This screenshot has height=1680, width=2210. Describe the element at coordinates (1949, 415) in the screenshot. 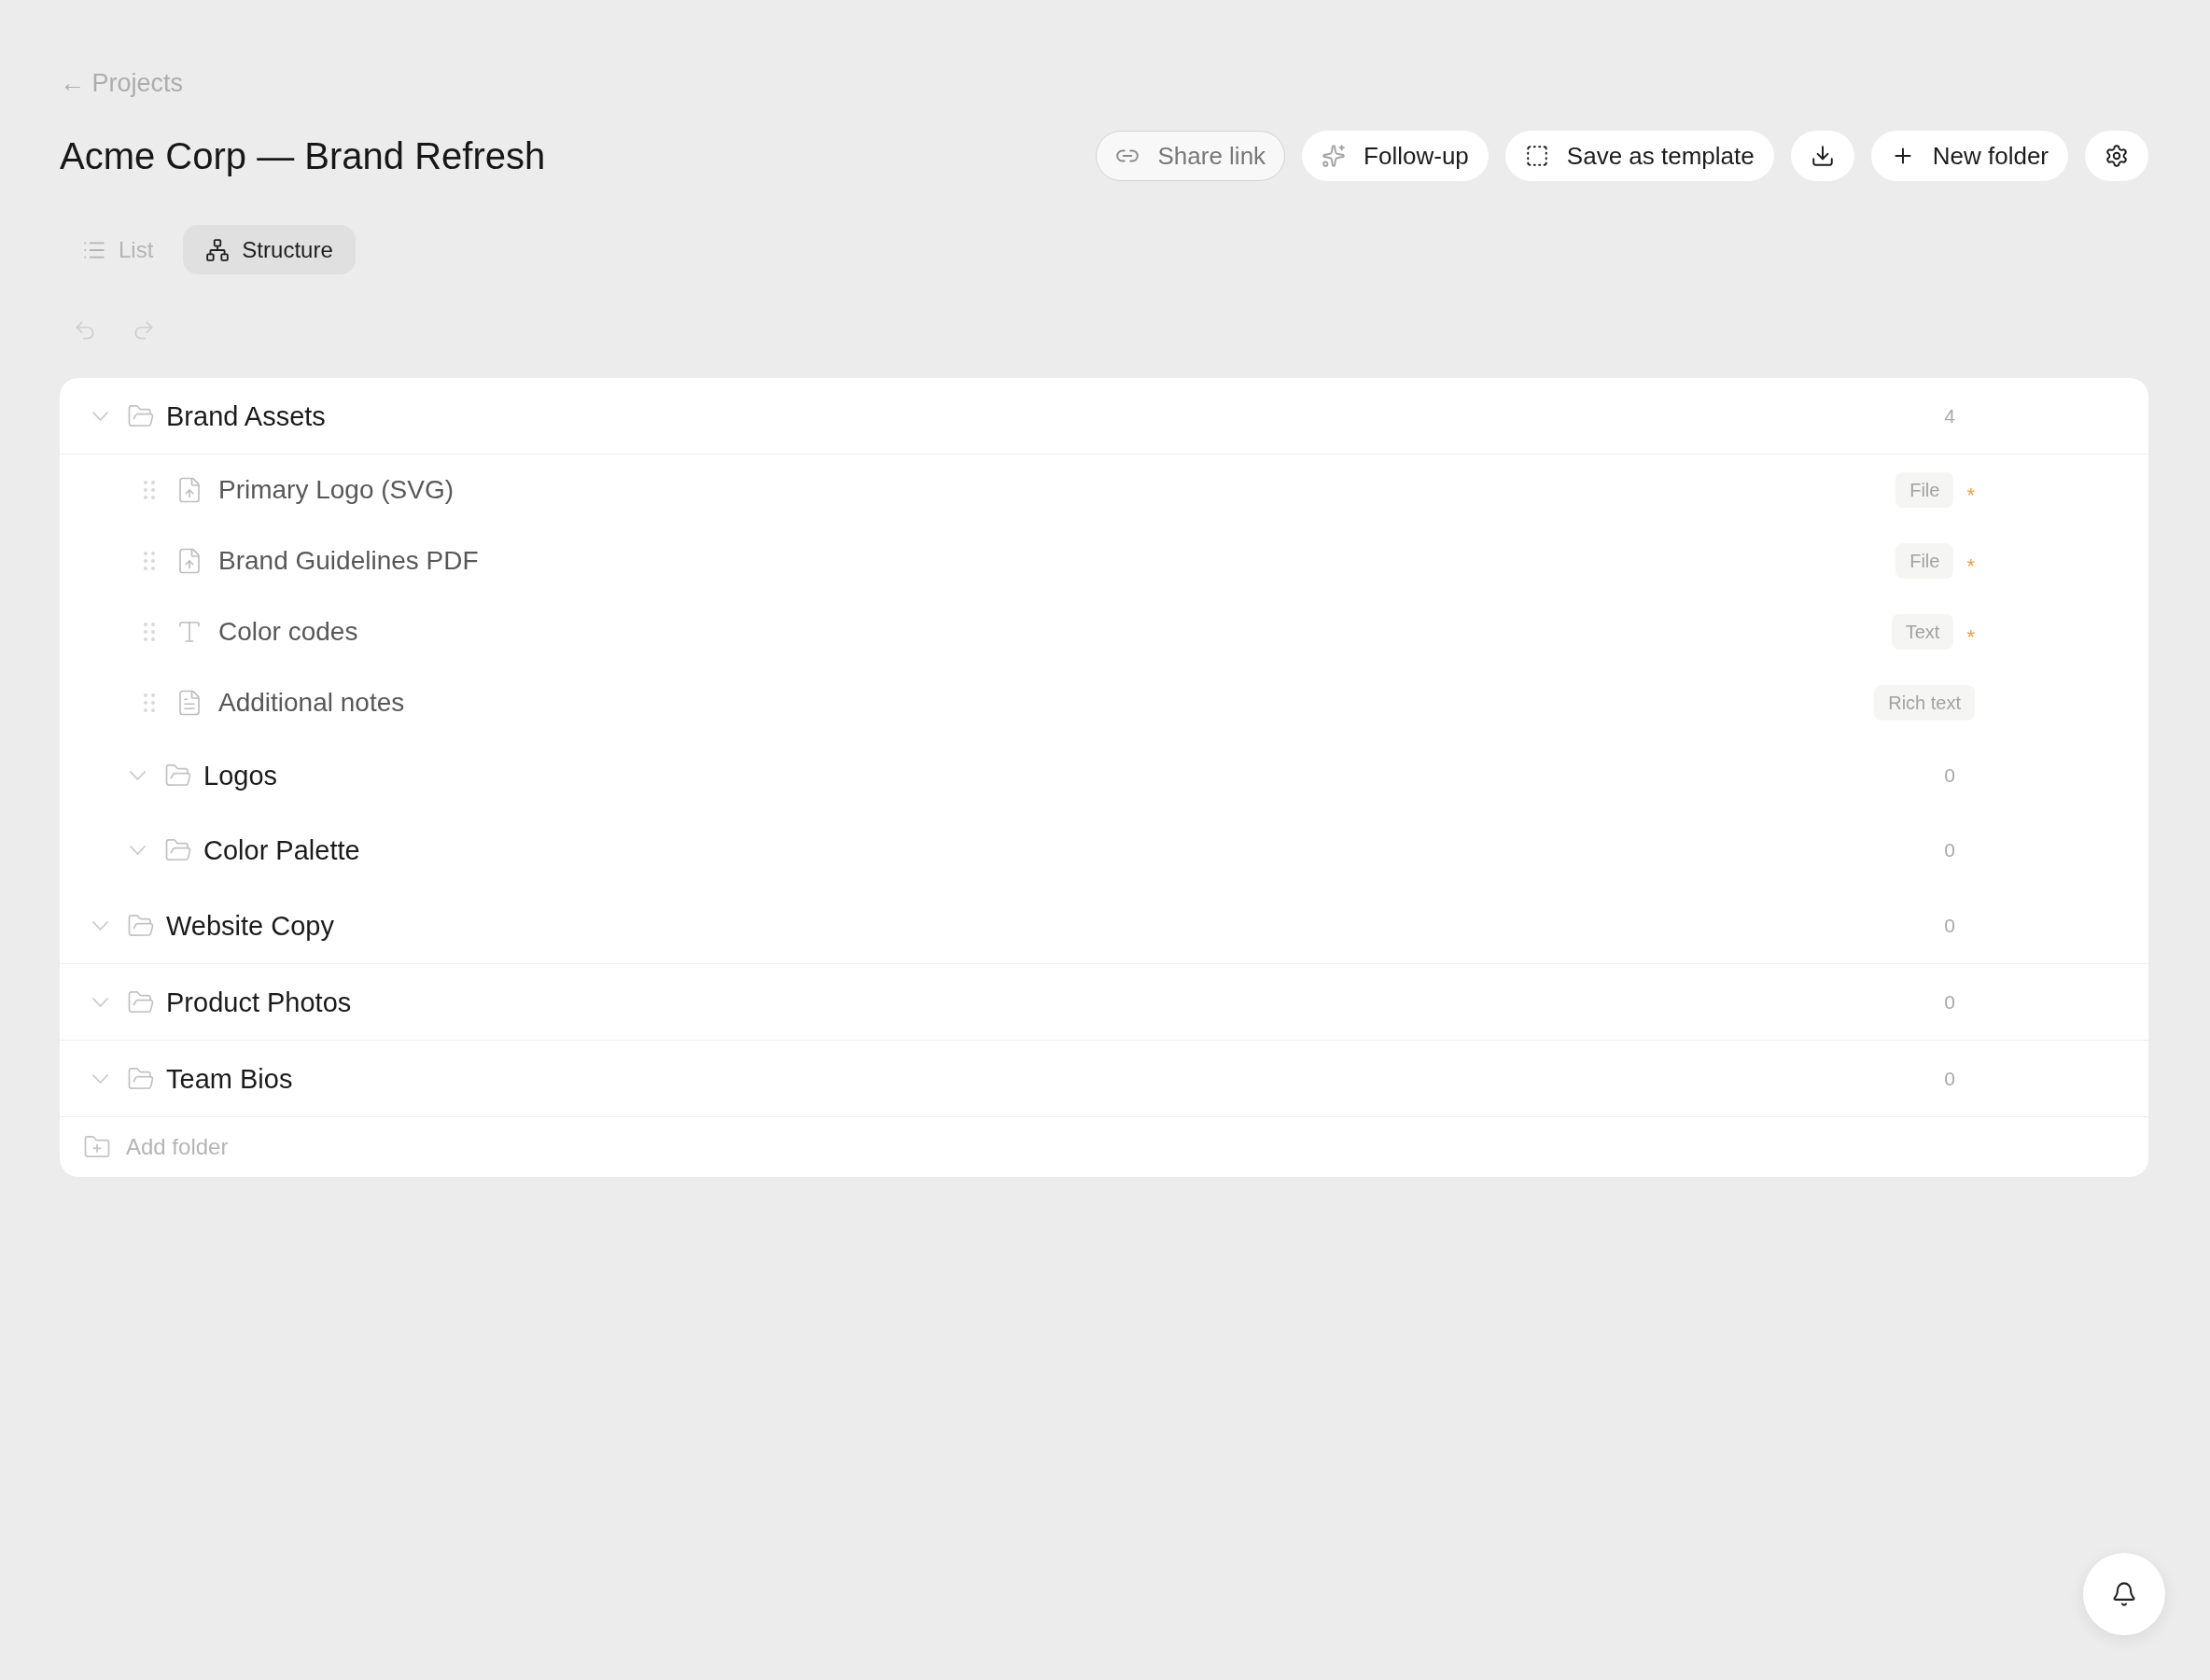

I see `item-count: 4` at that location.